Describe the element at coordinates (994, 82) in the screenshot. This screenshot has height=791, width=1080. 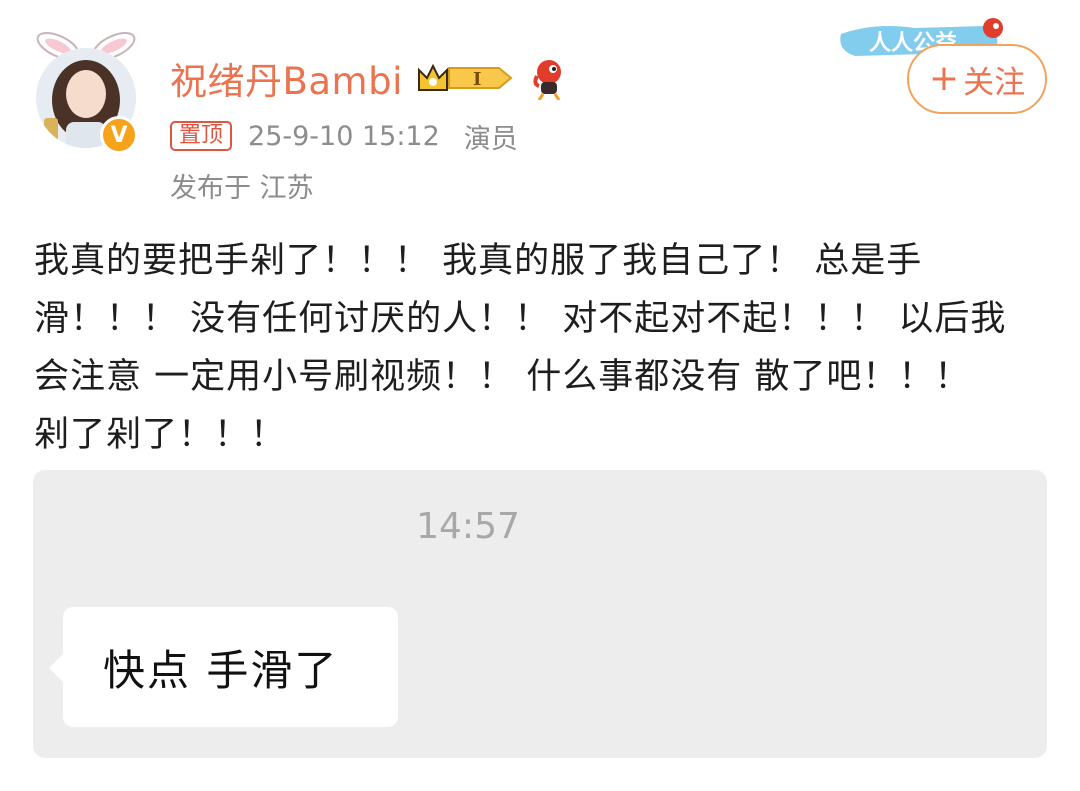
I see `follow-button-label: 关注` at that location.